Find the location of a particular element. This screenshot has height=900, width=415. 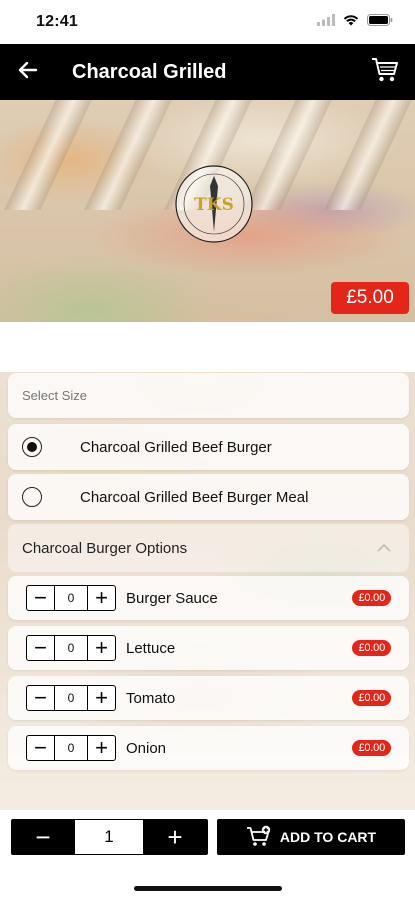

size-option-label: Charcoal Grilled Beef Burger Meal is located at coordinates (194, 497).